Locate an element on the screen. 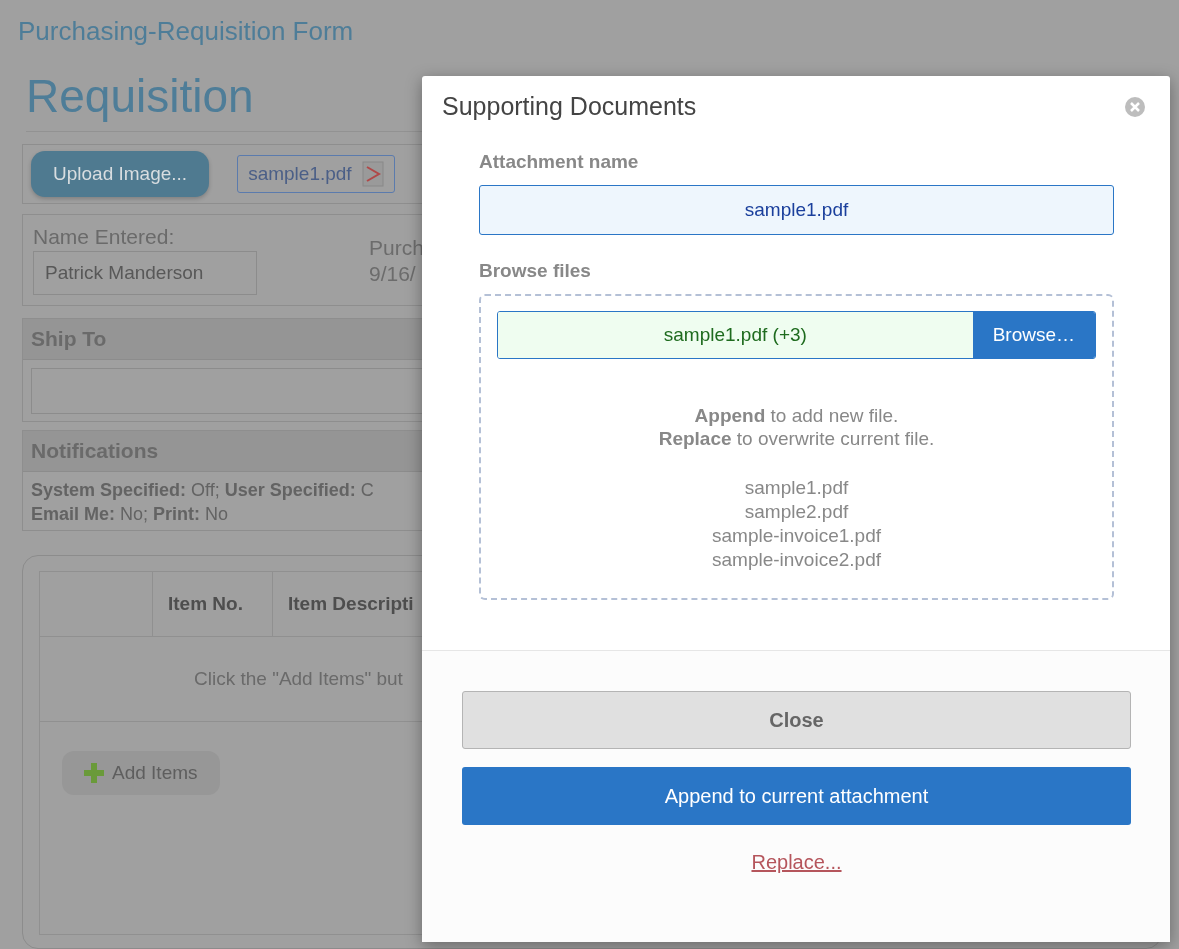  file-name: sample2.pdf is located at coordinates (796, 512).